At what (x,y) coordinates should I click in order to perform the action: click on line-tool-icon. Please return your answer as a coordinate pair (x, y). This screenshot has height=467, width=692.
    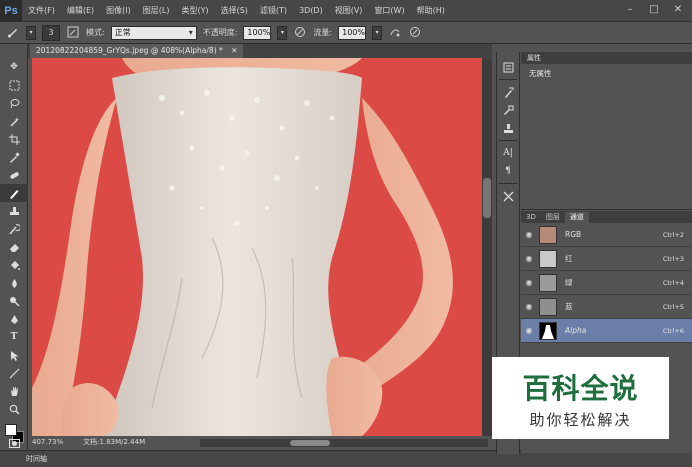
    Looking at the image, I should click on (14, 373).